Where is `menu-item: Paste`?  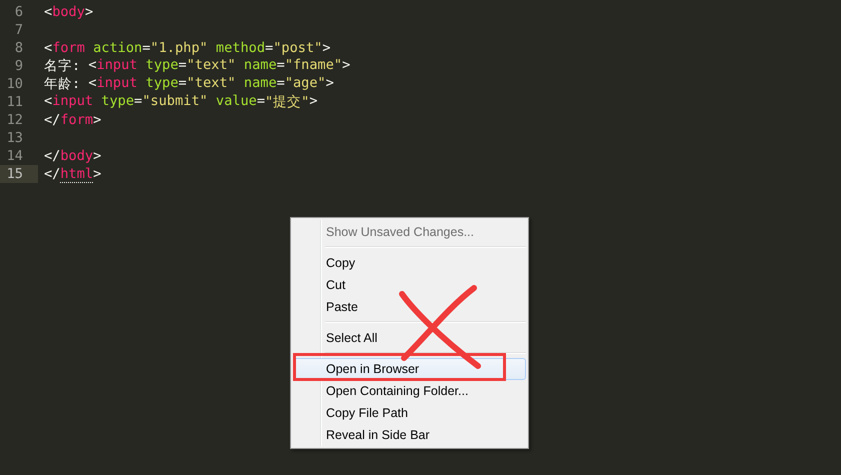 menu-item: Paste is located at coordinates (409, 307).